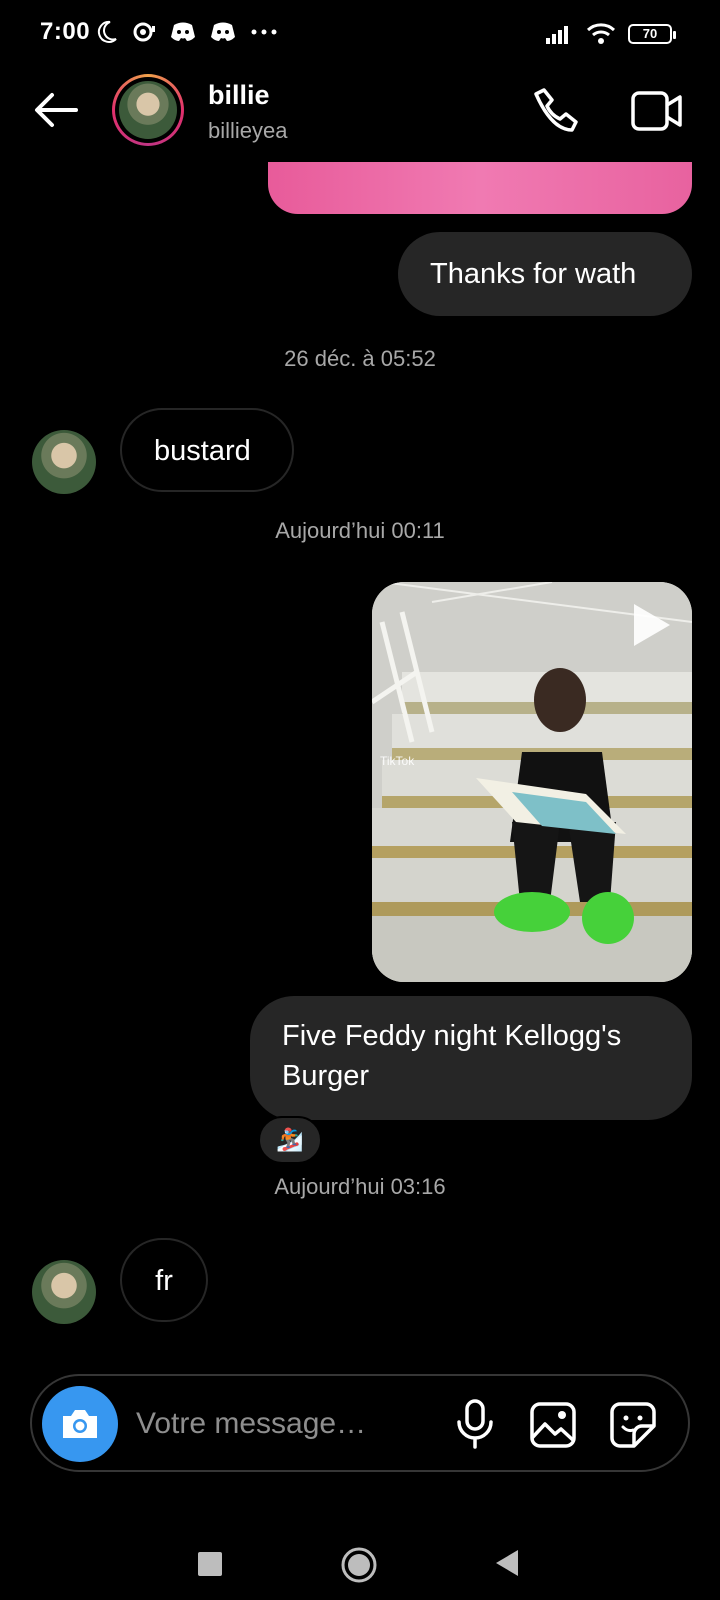  What do you see at coordinates (553, 1425) in the screenshot?
I see `gallery-icon` at bounding box center [553, 1425].